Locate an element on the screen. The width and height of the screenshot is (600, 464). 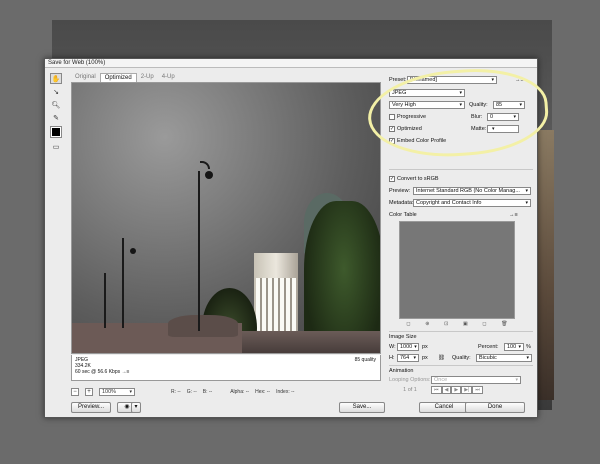
done-button: Done is located at coordinates (495, 407).